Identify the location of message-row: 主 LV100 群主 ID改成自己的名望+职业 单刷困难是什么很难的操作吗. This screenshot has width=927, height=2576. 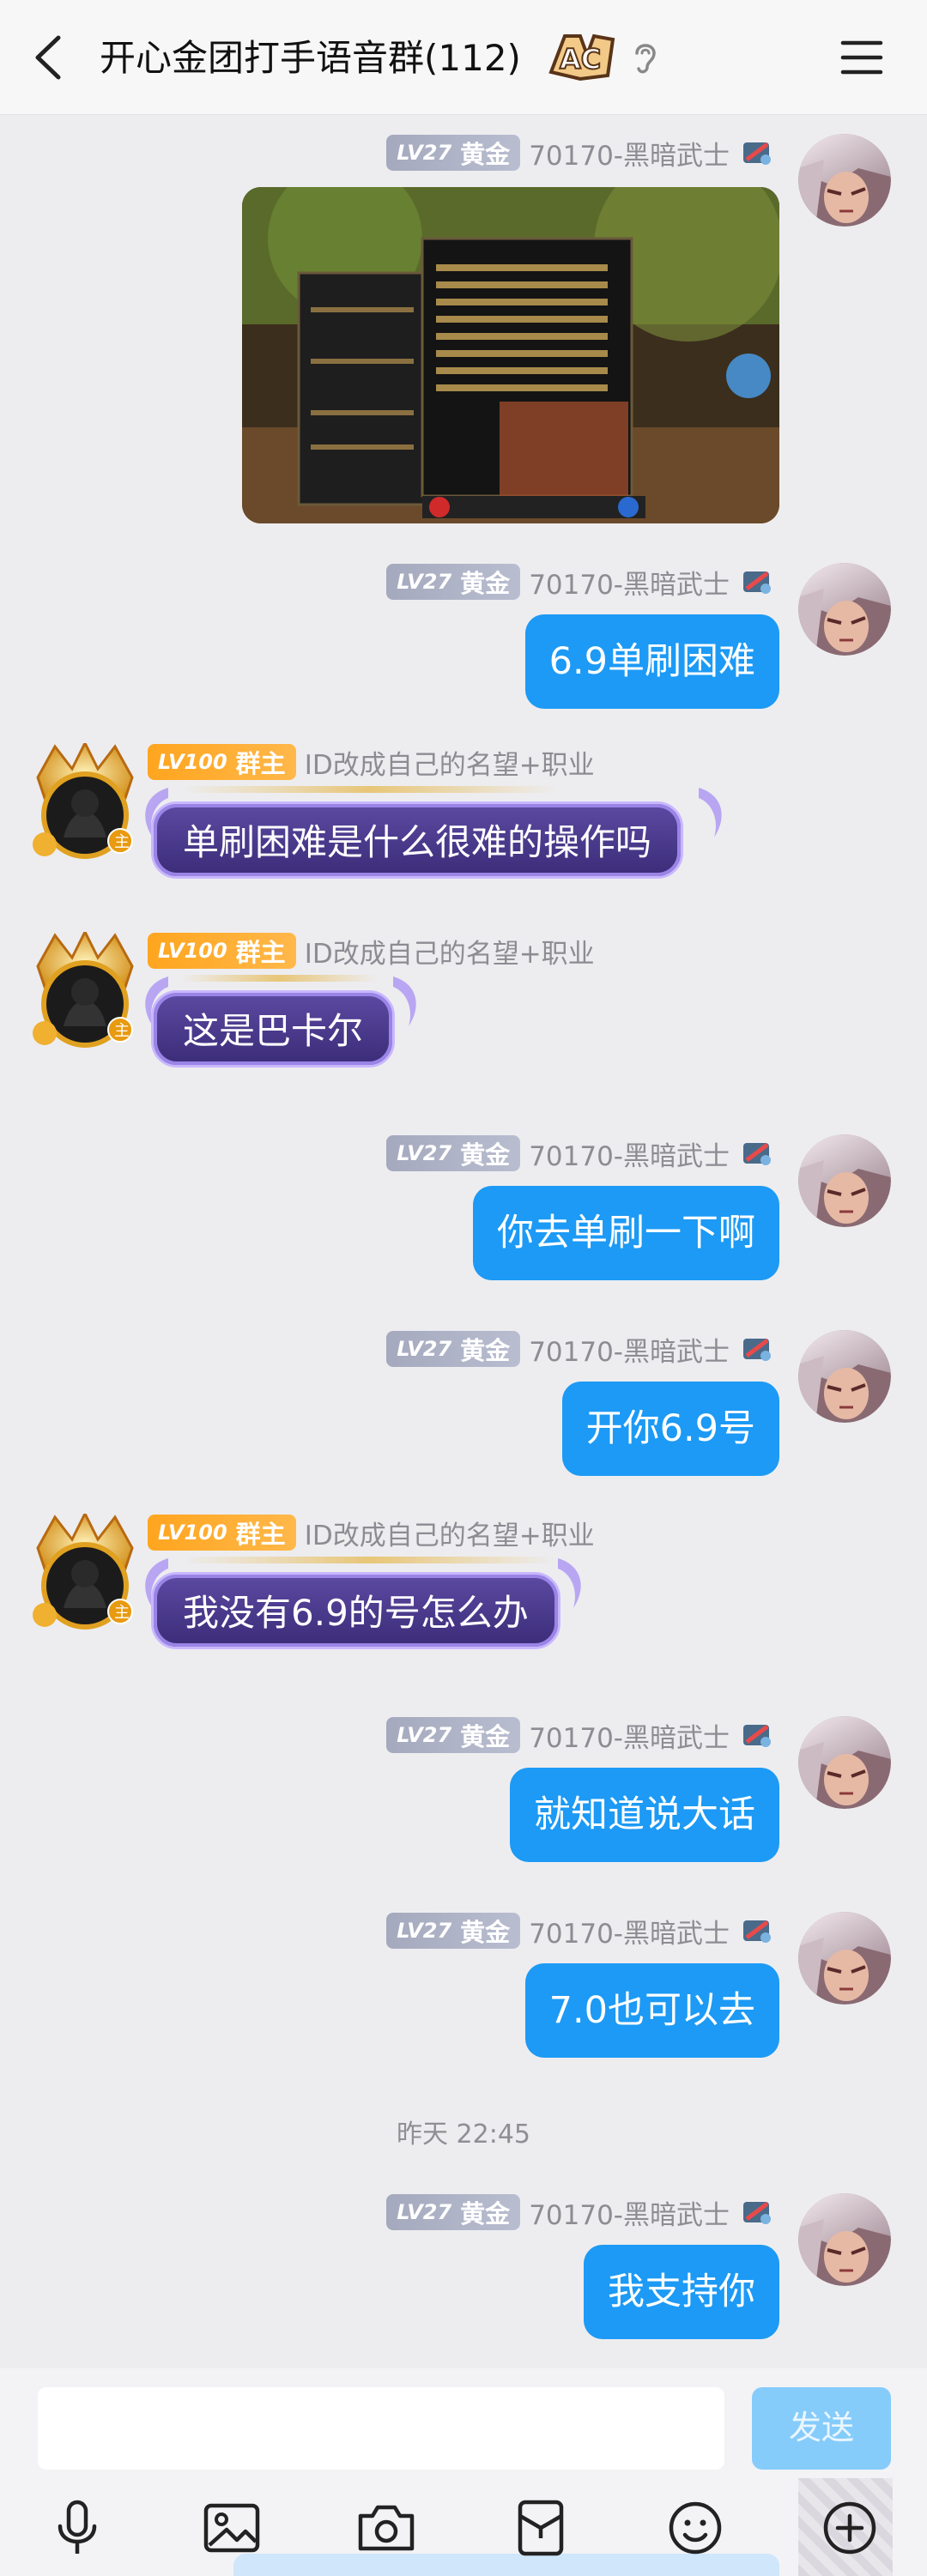
(463, 823).